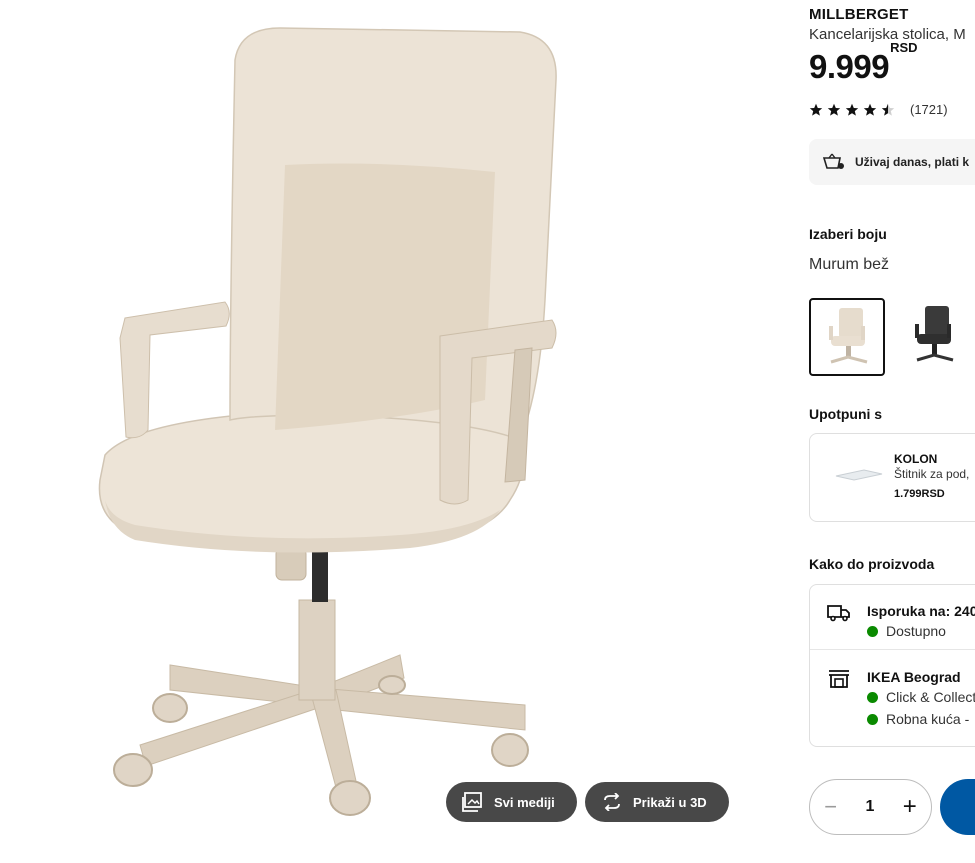 This screenshot has width=975, height=863. What do you see at coordinates (524, 802) in the screenshot?
I see `all-media-label: Svi mediji` at bounding box center [524, 802].